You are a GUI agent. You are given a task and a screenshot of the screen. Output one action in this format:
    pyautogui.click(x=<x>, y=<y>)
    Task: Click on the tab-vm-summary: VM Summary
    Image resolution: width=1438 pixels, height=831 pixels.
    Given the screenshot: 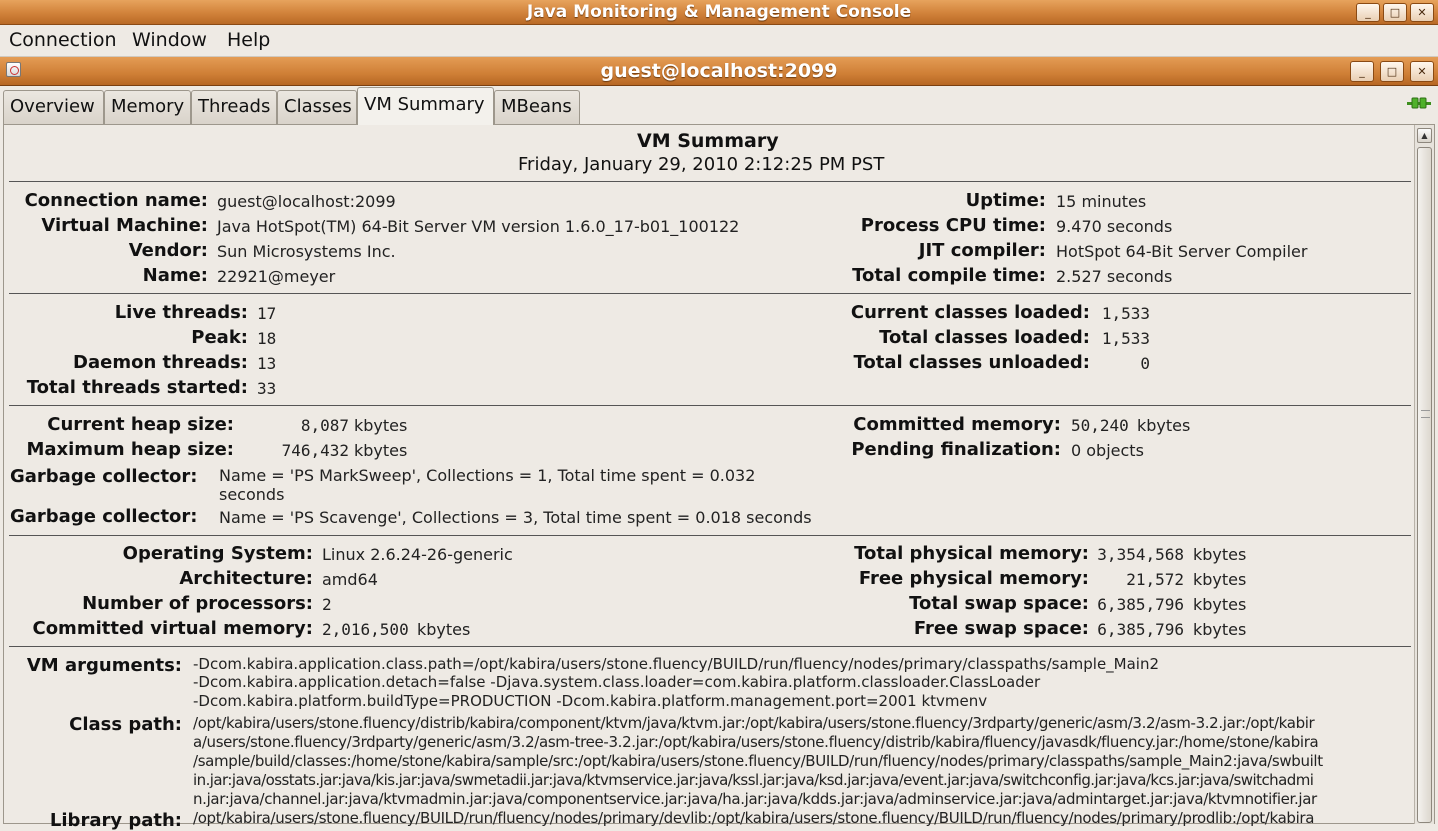 What is the action you would take?
    pyautogui.click(x=425, y=106)
    